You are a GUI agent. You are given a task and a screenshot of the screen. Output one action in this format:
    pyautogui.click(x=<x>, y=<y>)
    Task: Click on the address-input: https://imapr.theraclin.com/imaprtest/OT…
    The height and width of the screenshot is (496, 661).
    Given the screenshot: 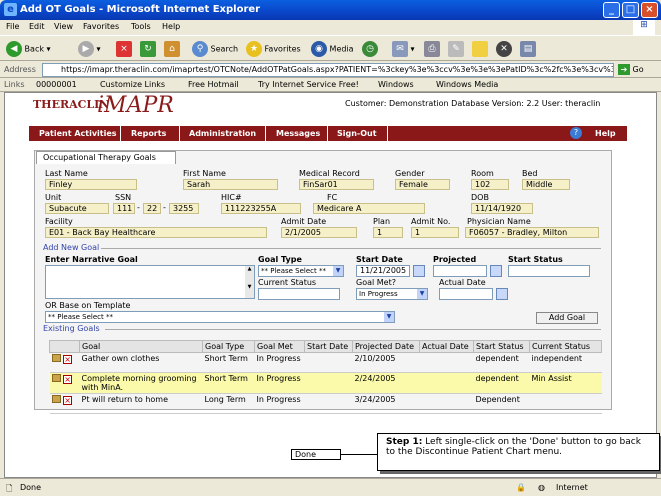 What is the action you would take?
    pyautogui.click(x=328, y=70)
    